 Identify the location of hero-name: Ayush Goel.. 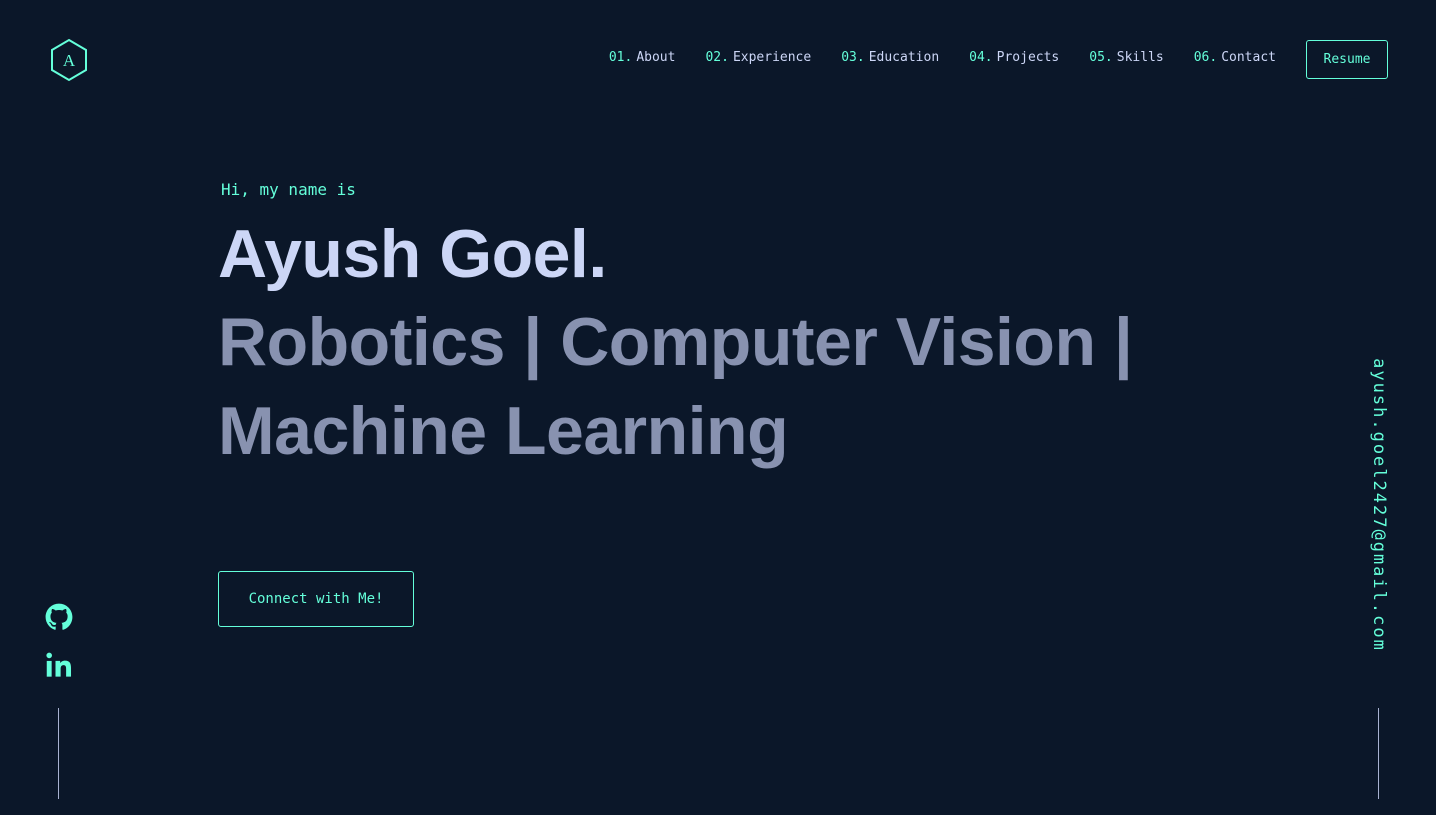
(412, 254).